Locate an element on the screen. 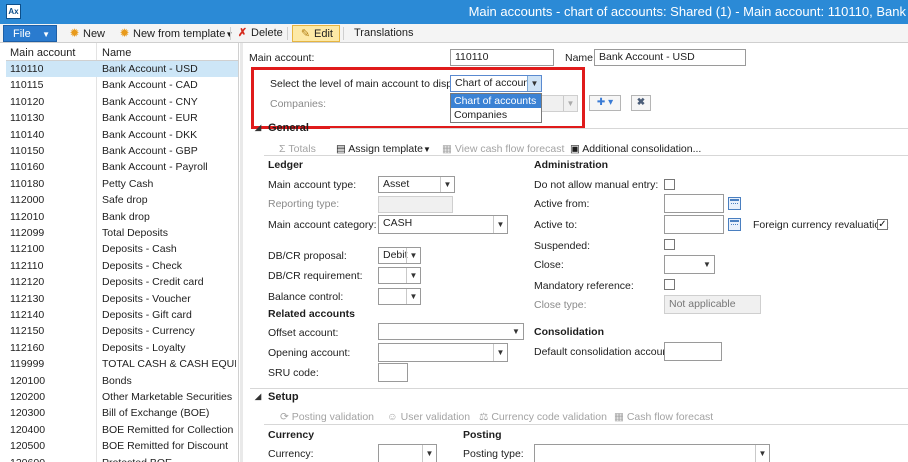  account-name-cell: Safe drop is located at coordinates (125, 200).